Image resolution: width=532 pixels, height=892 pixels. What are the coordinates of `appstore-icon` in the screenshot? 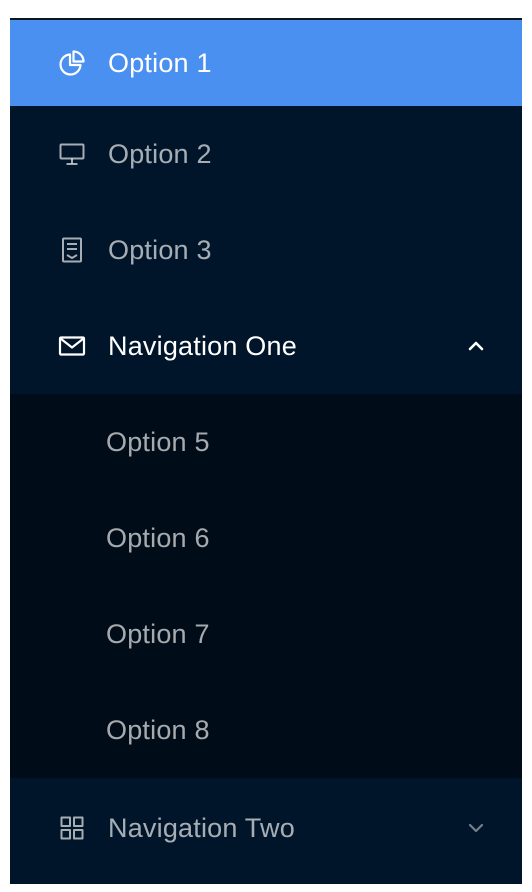 It's located at (72, 828).